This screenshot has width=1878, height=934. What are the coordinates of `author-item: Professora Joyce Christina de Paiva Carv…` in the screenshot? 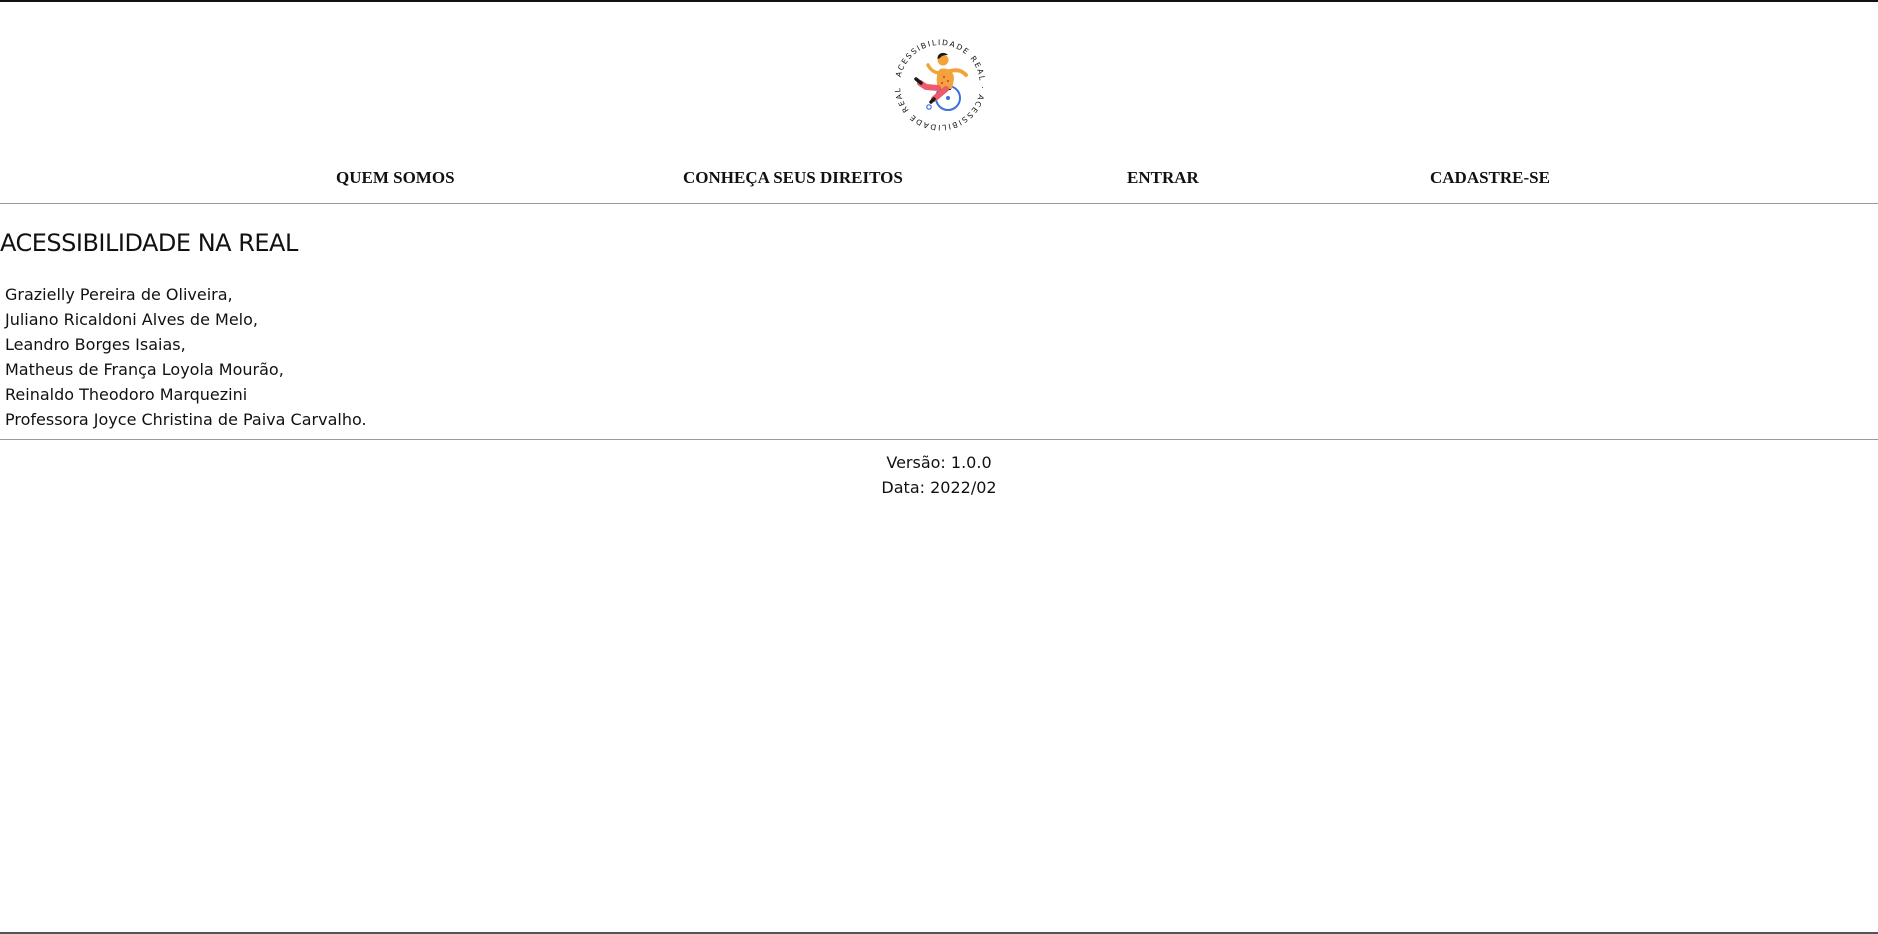 It's located at (186, 419).